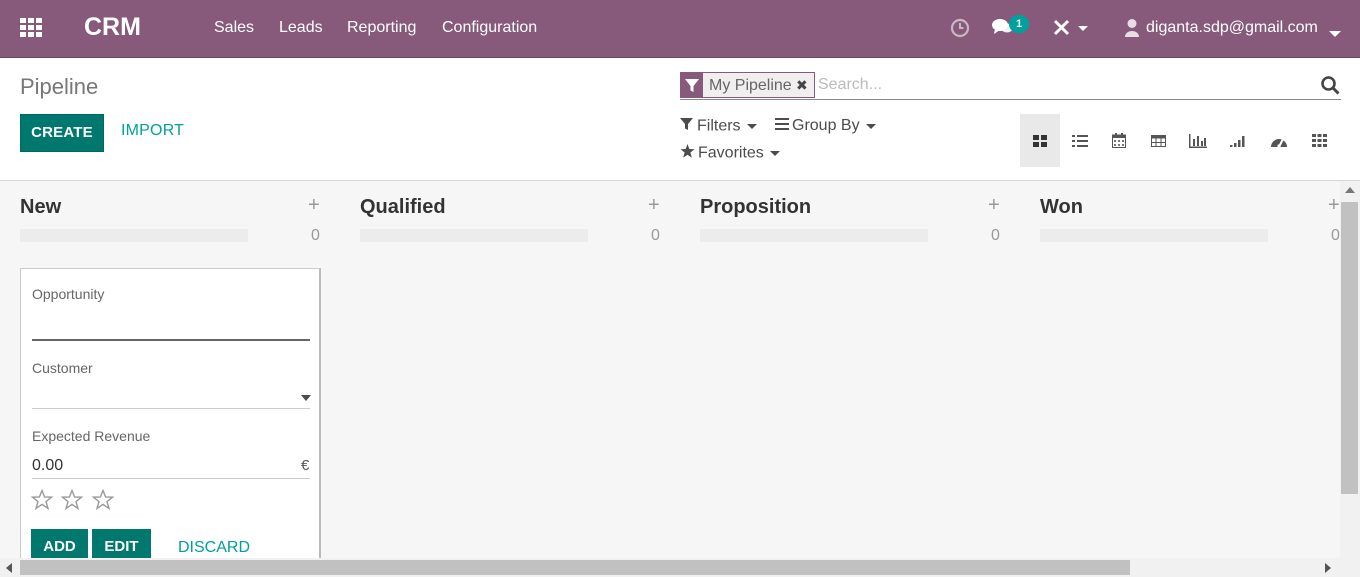 This screenshot has width=1360, height=577. What do you see at coordinates (171, 340) in the screenshot?
I see `opportunity-underline` at bounding box center [171, 340].